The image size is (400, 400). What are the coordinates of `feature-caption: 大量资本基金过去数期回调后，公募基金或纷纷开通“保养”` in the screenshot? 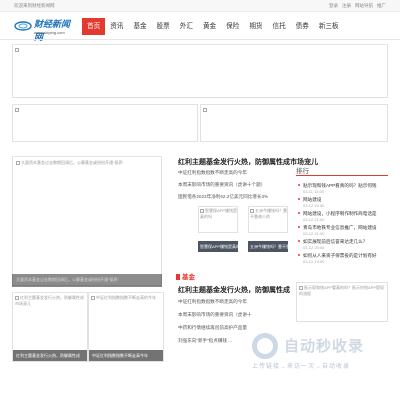 It's located at (67, 279).